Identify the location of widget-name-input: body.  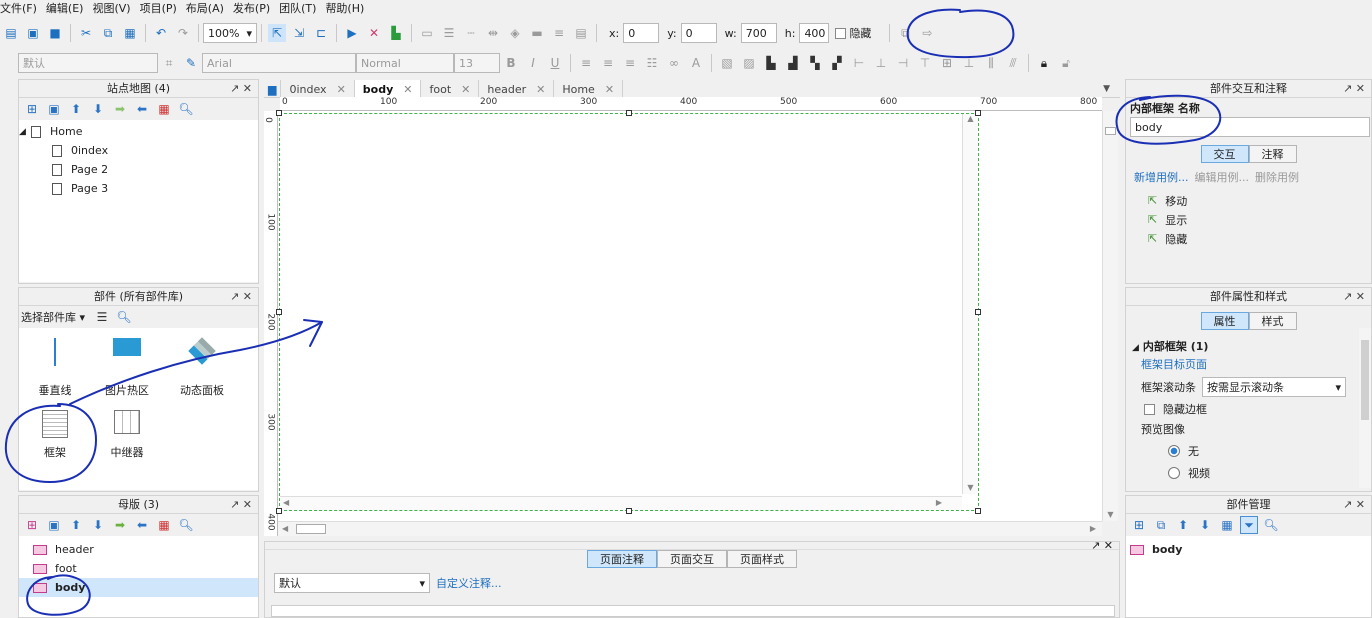
(1250, 127).